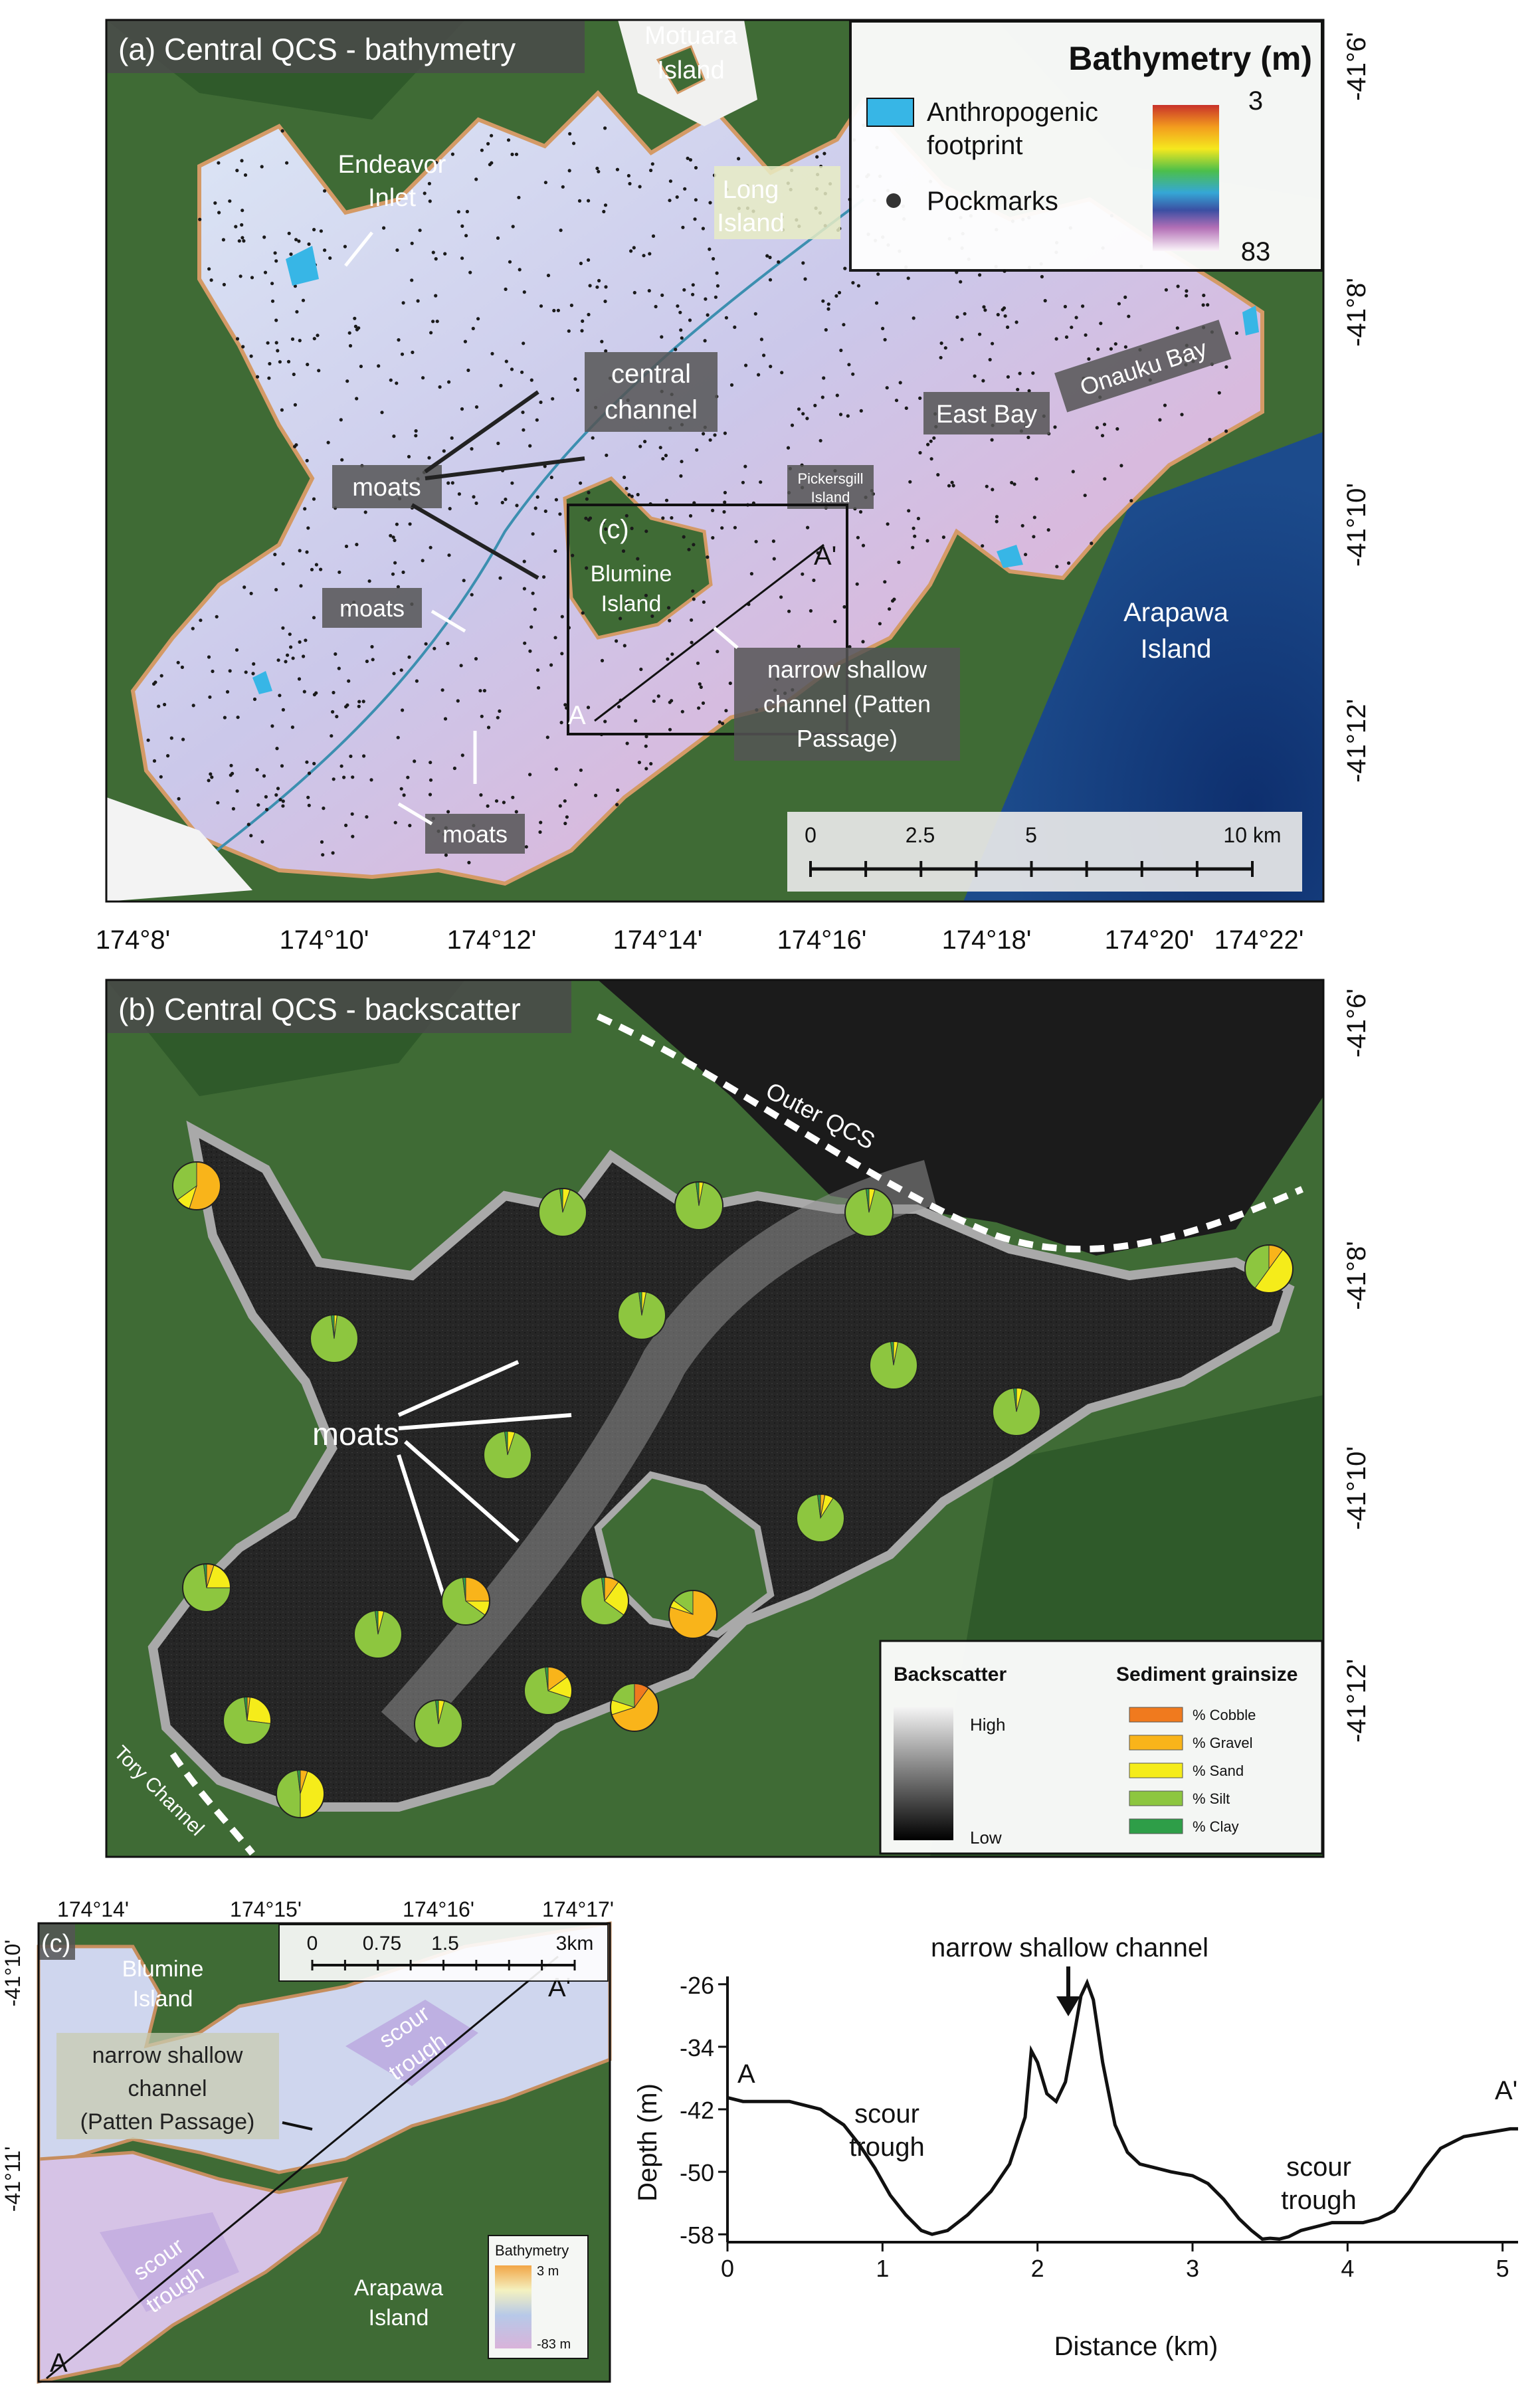 The width and height of the screenshot is (1540, 2385). What do you see at coordinates (1012, 112) in the screenshot?
I see `anthro-label: Anthropogenic` at bounding box center [1012, 112].